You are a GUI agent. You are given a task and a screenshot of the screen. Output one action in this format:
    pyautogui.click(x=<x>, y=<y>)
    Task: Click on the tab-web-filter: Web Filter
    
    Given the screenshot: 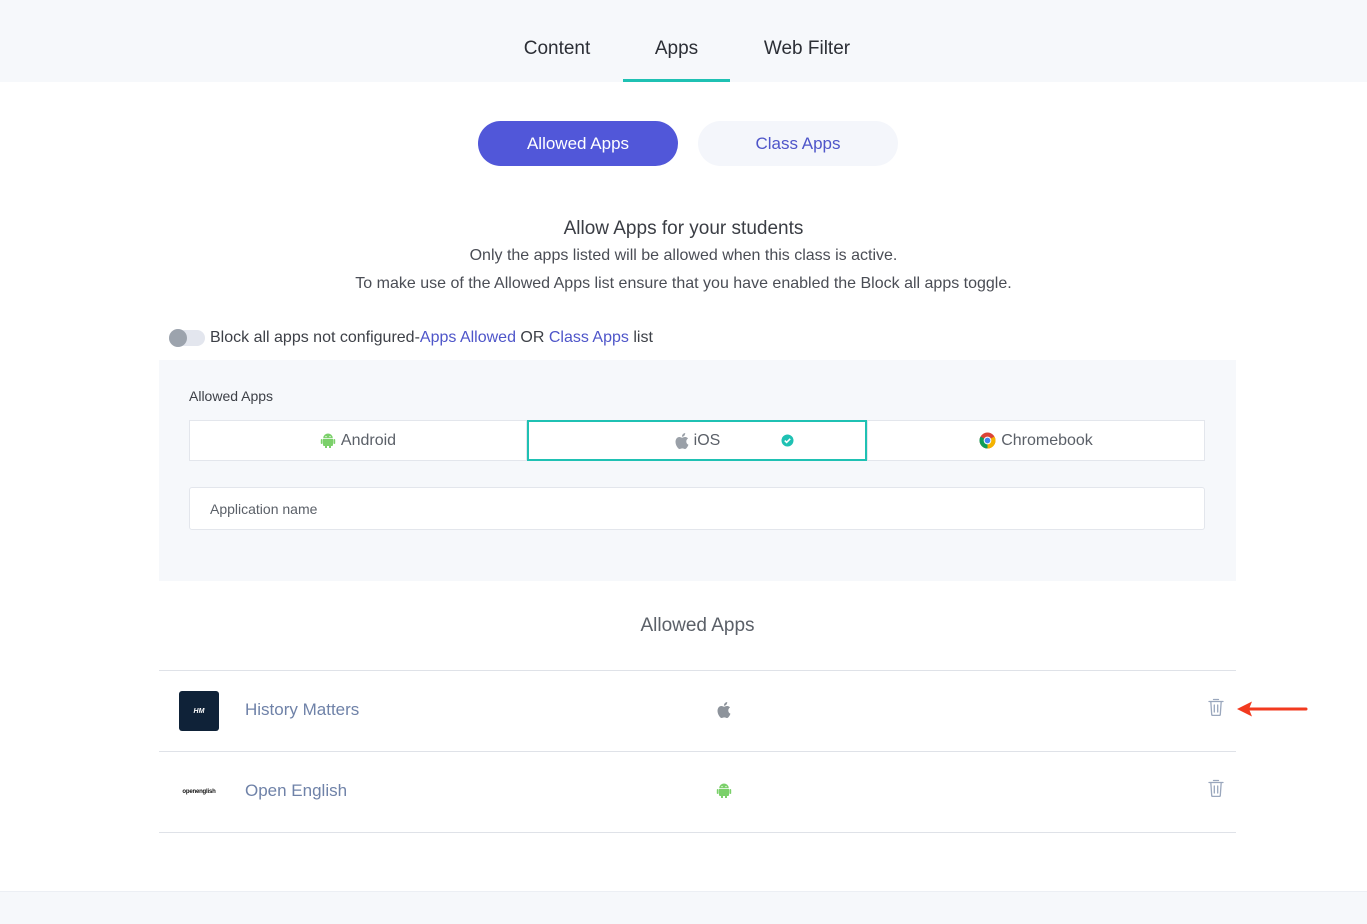 What is the action you would take?
    pyautogui.click(x=807, y=60)
    